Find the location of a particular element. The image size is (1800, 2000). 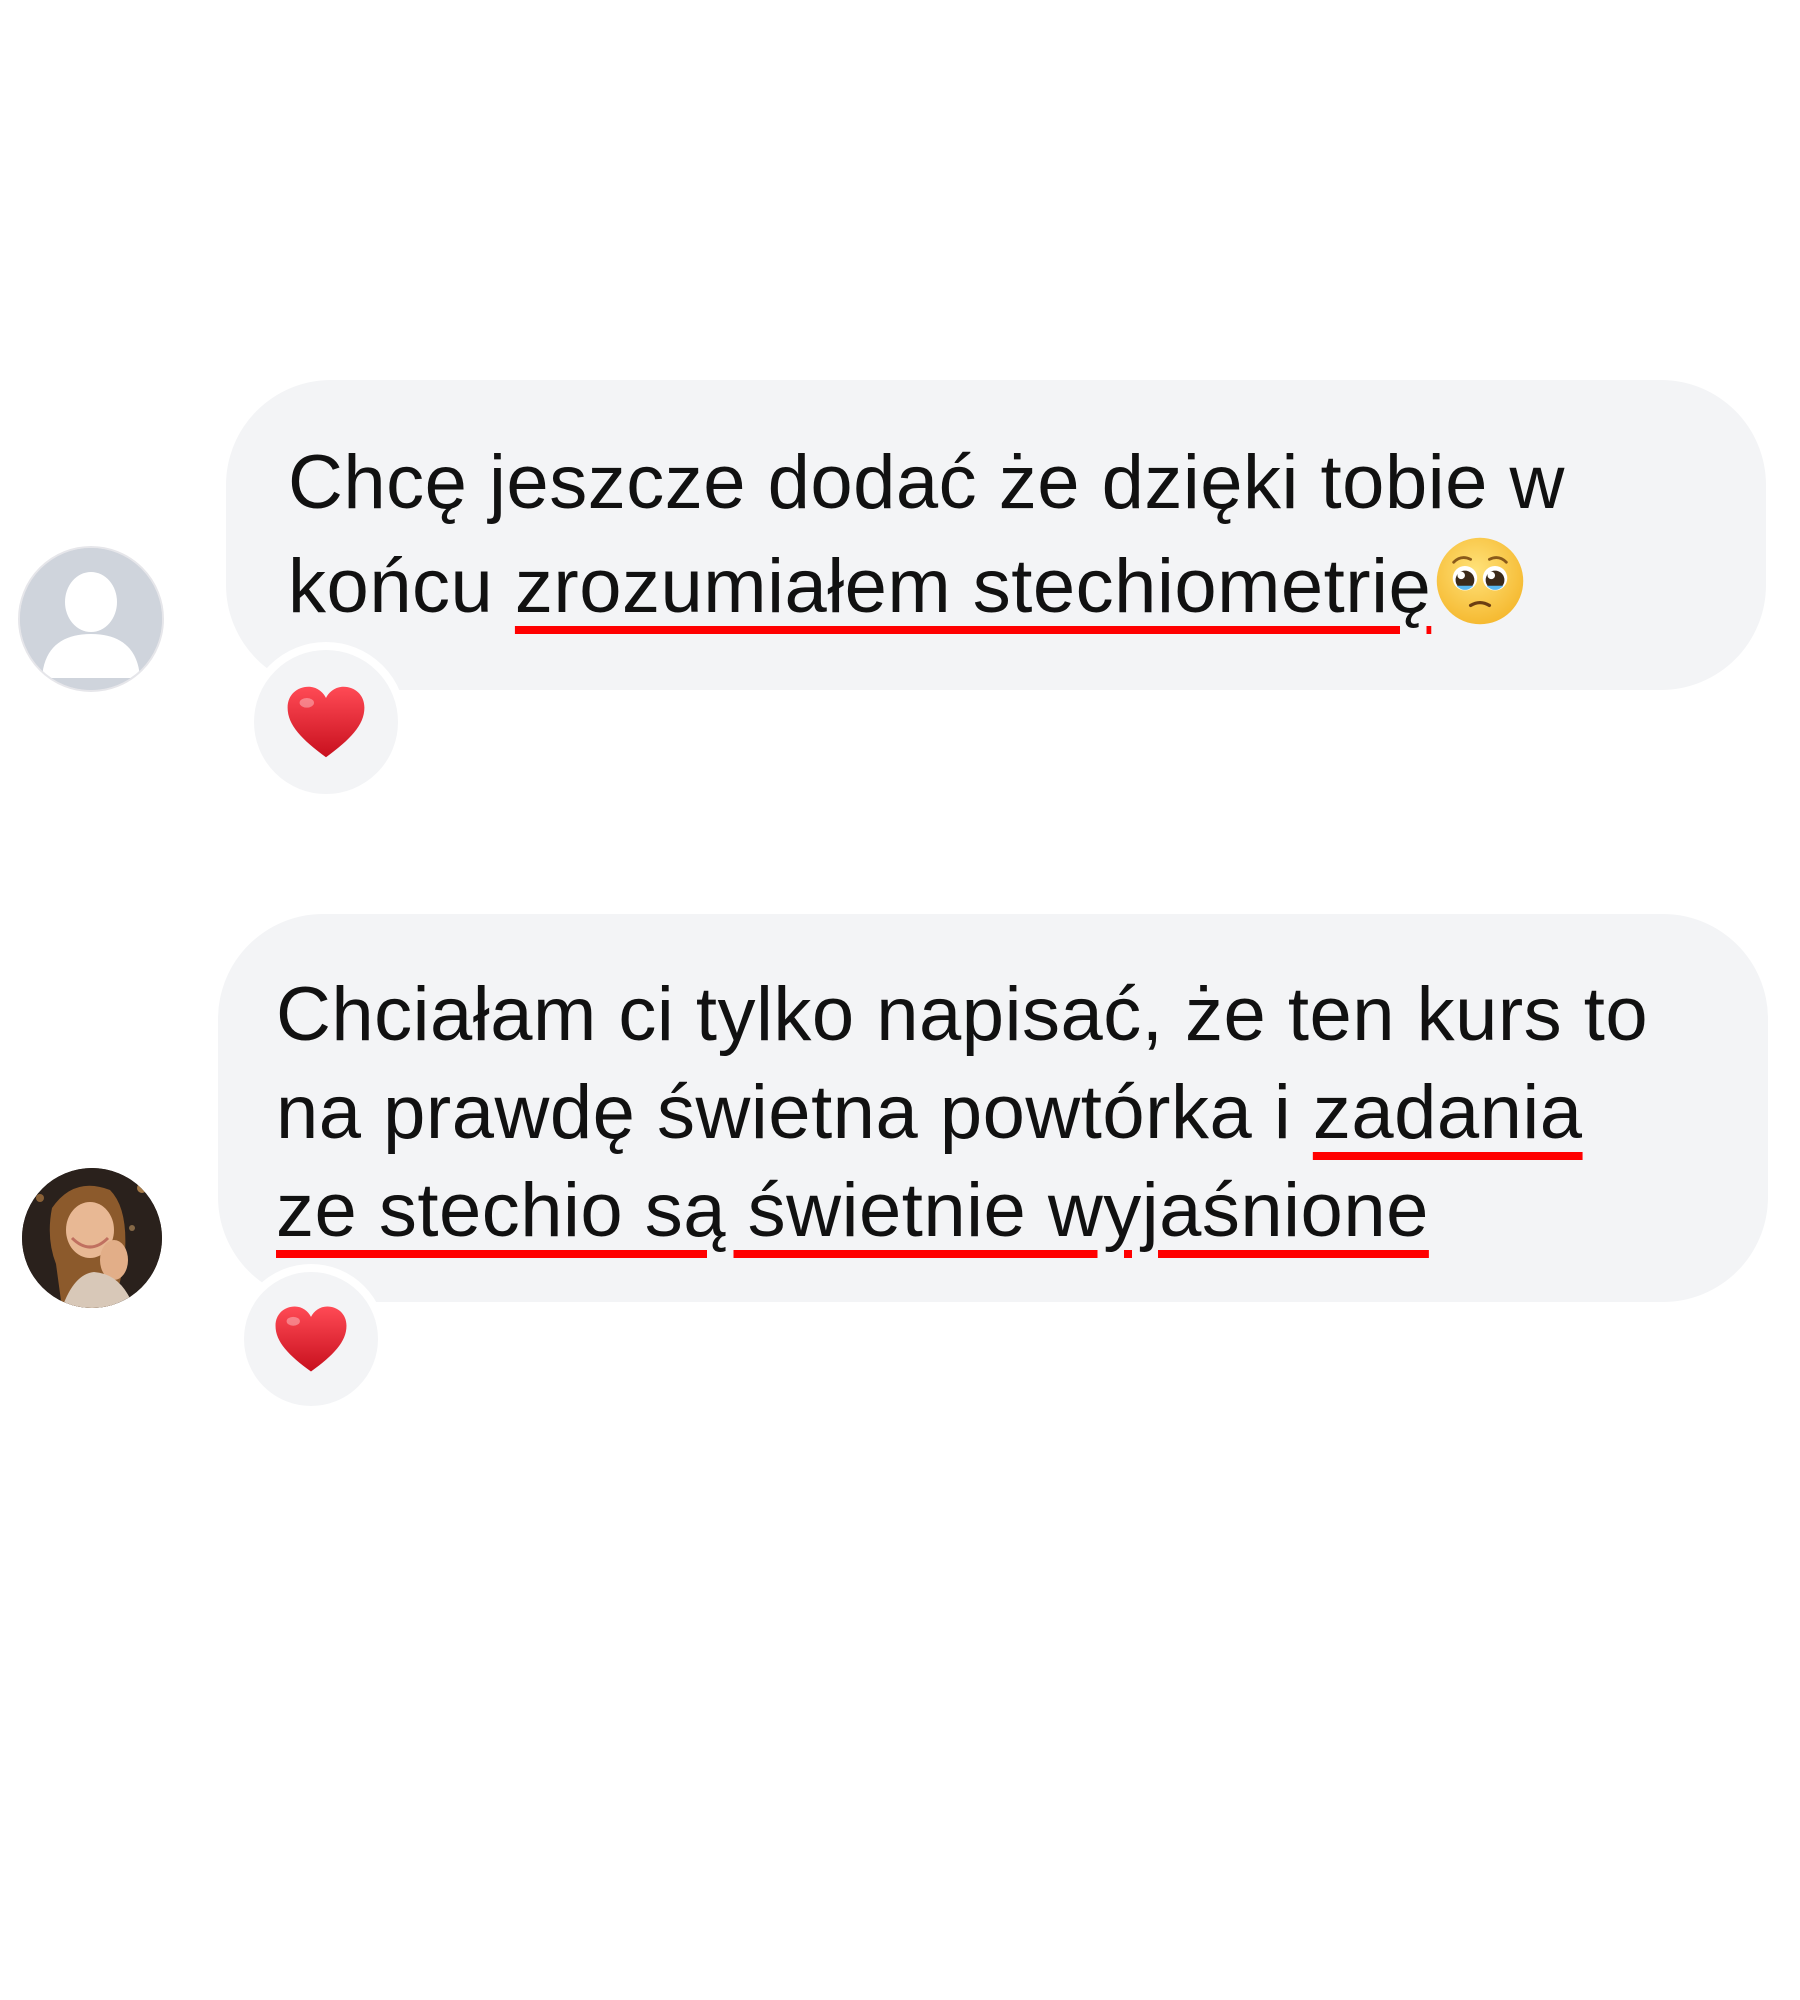

user-photo-avatar is located at coordinates (92, 1238).